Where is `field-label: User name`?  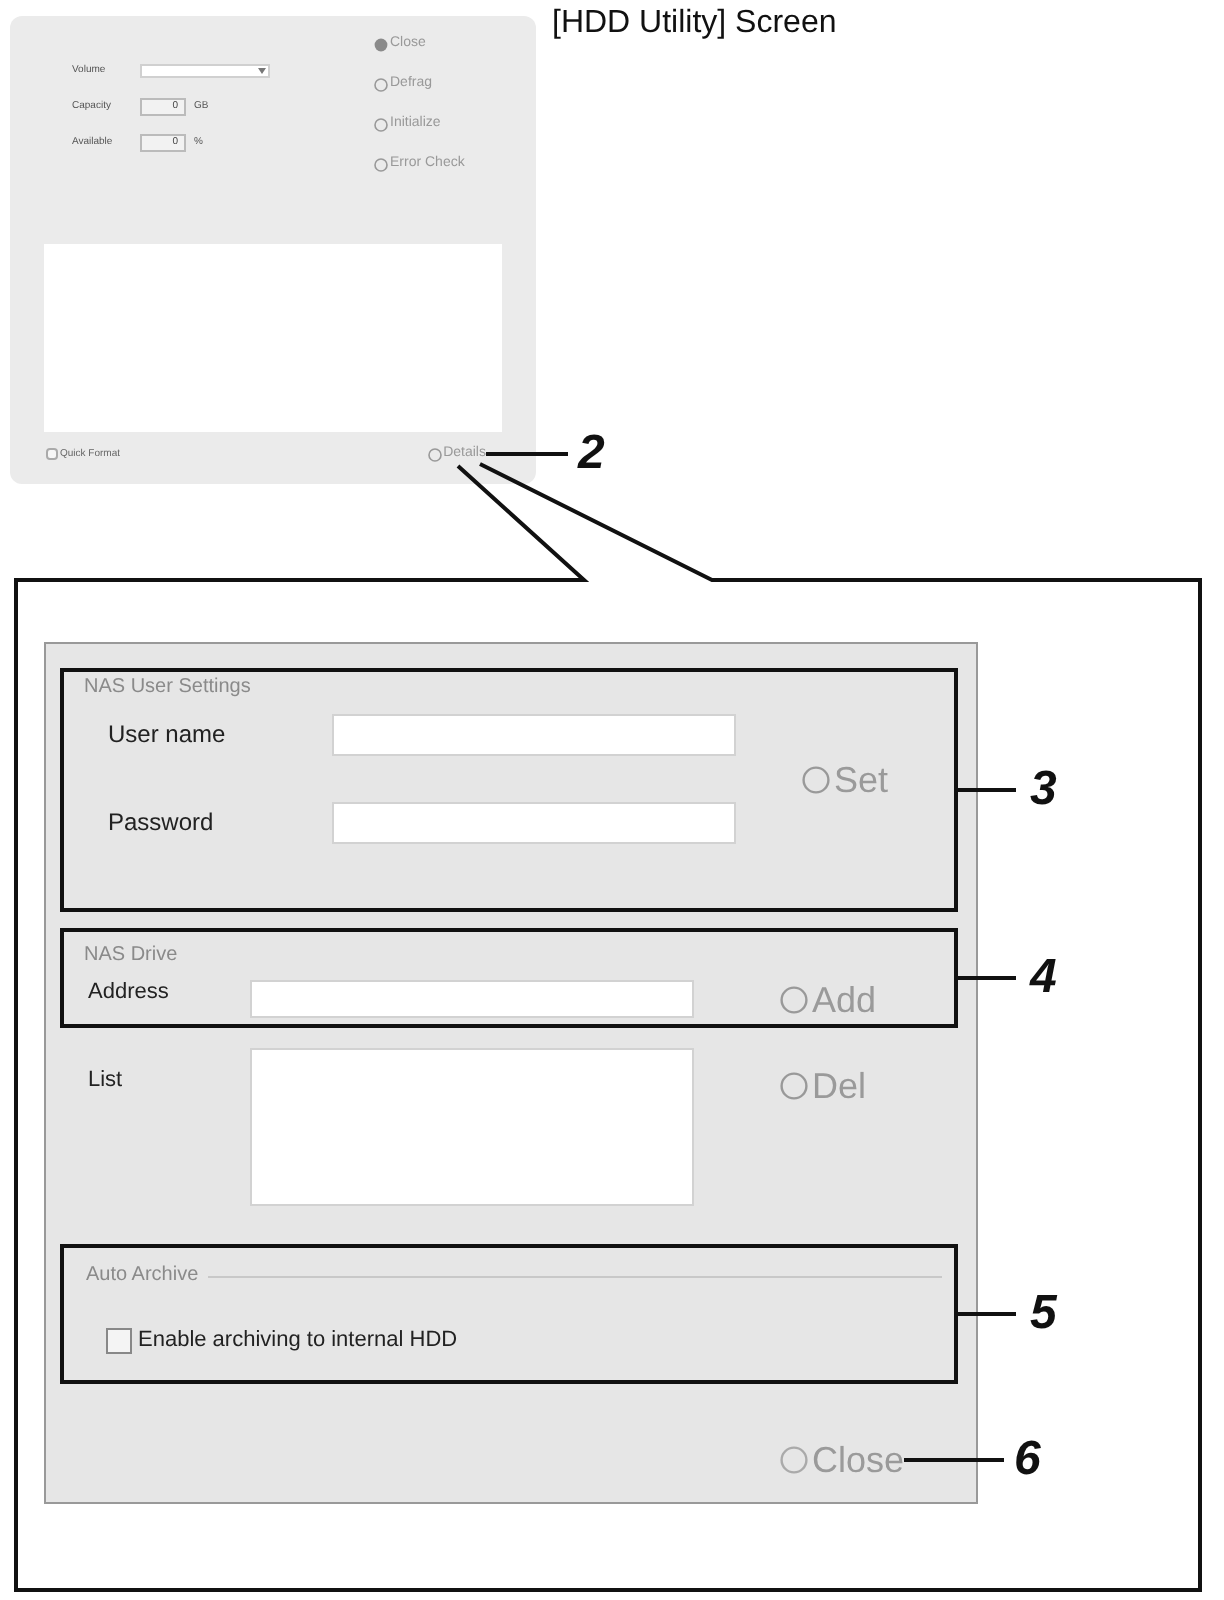 field-label: User name is located at coordinates (168, 735).